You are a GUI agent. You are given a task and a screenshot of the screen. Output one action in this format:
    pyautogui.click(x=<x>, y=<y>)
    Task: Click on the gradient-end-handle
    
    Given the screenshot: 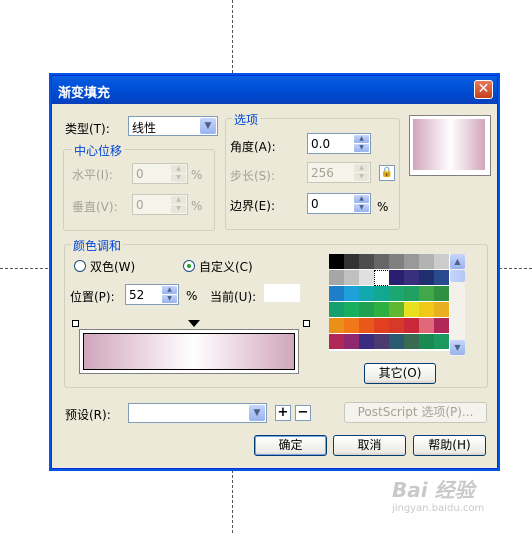 What is the action you would take?
    pyautogui.click(x=306, y=323)
    